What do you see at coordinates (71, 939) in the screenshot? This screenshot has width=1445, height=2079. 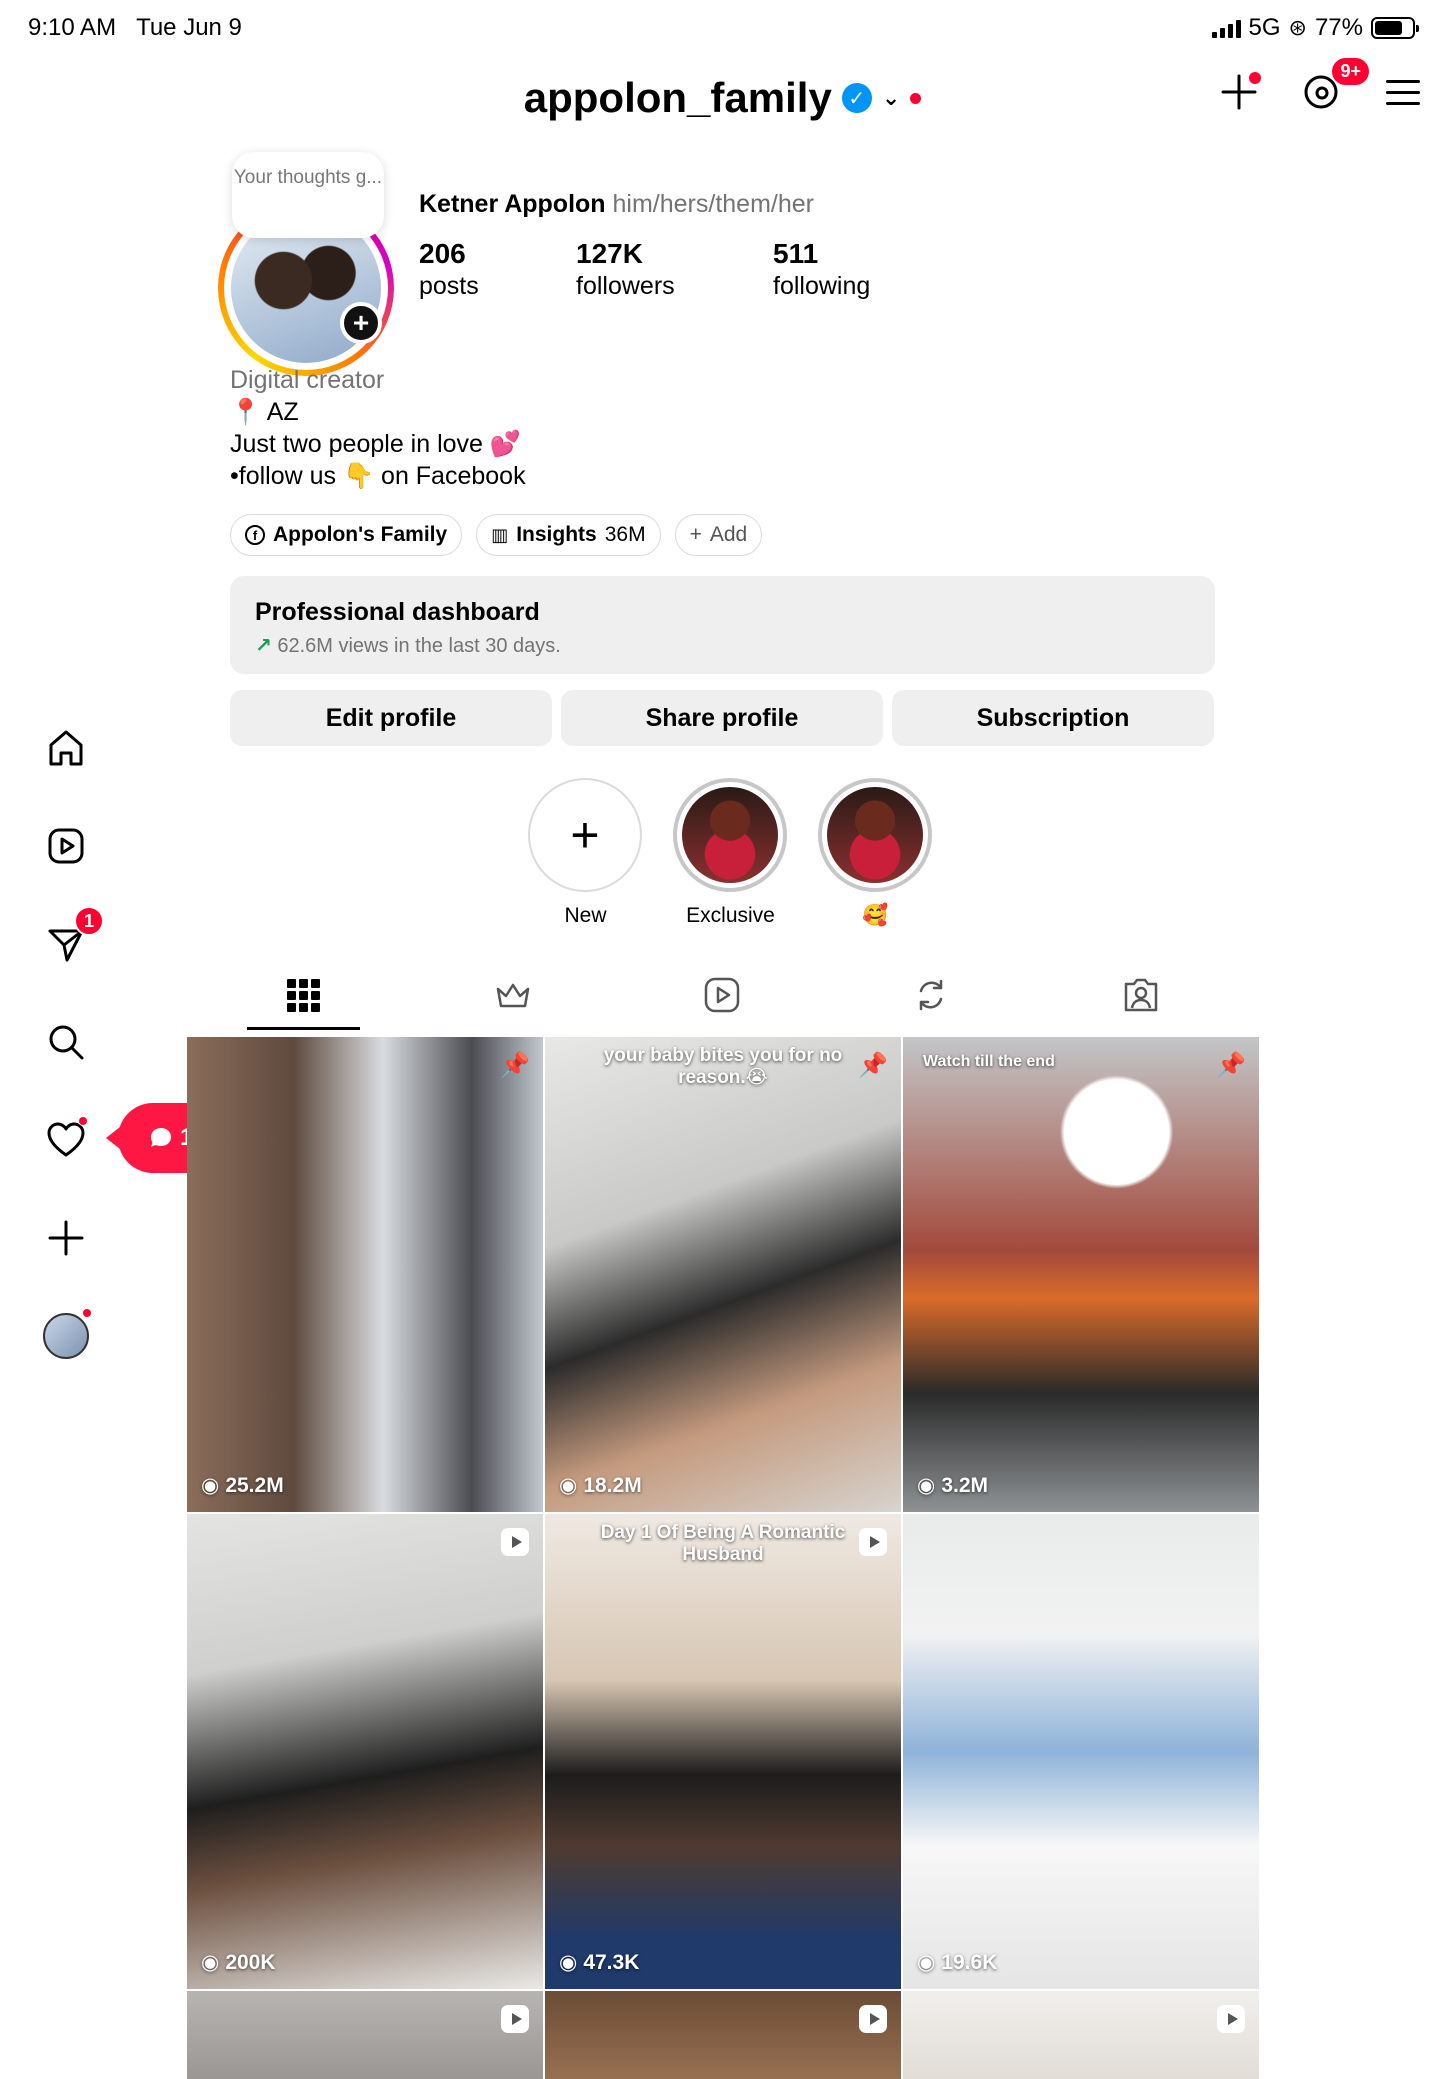 I see `messages-icon: 1` at bounding box center [71, 939].